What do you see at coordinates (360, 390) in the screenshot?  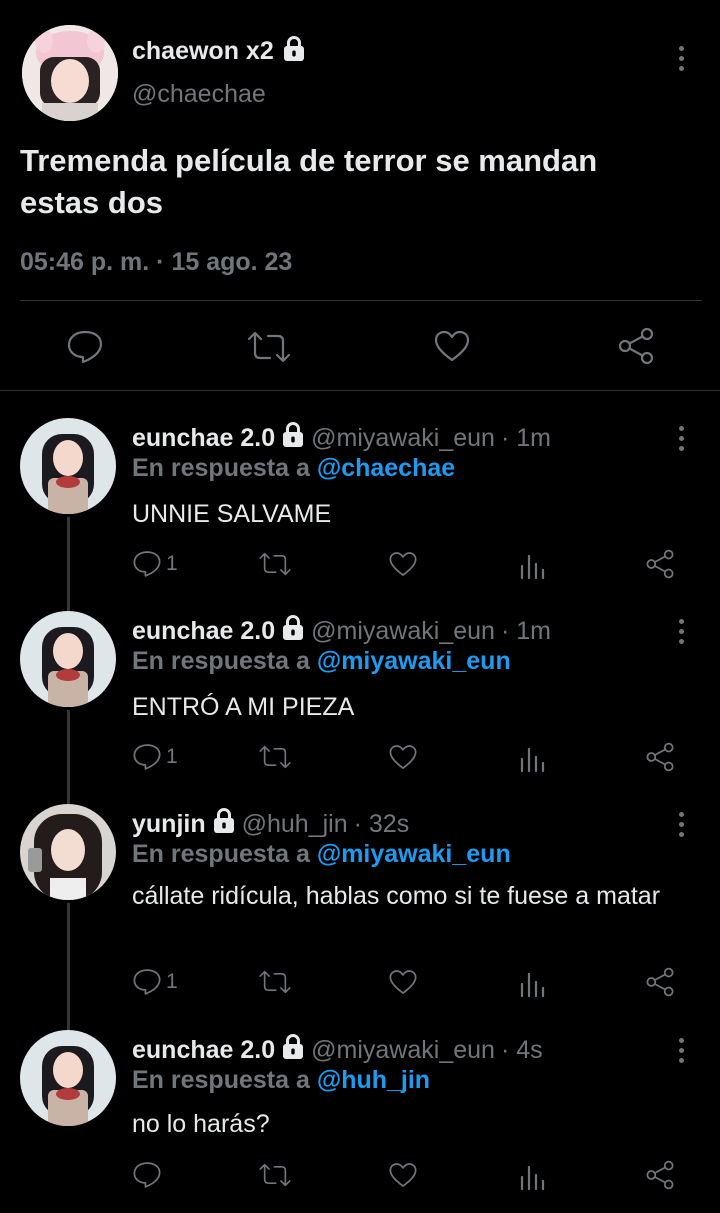 I see `section-divider` at bounding box center [360, 390].